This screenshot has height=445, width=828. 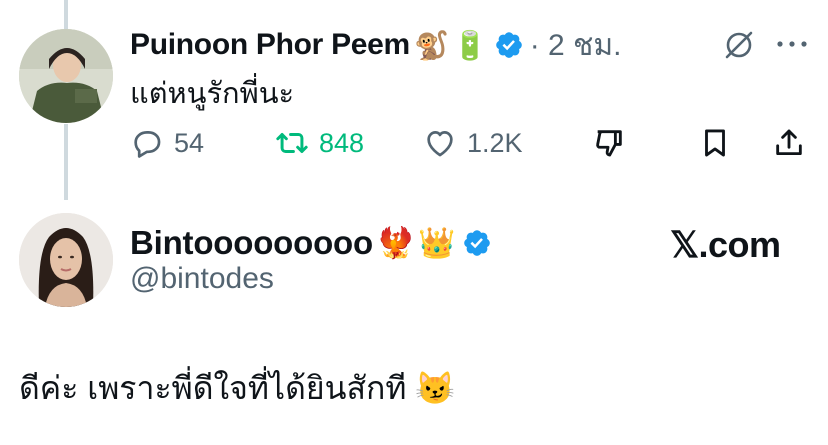 I want to click on dislike-button, so click(x=609, y=143).